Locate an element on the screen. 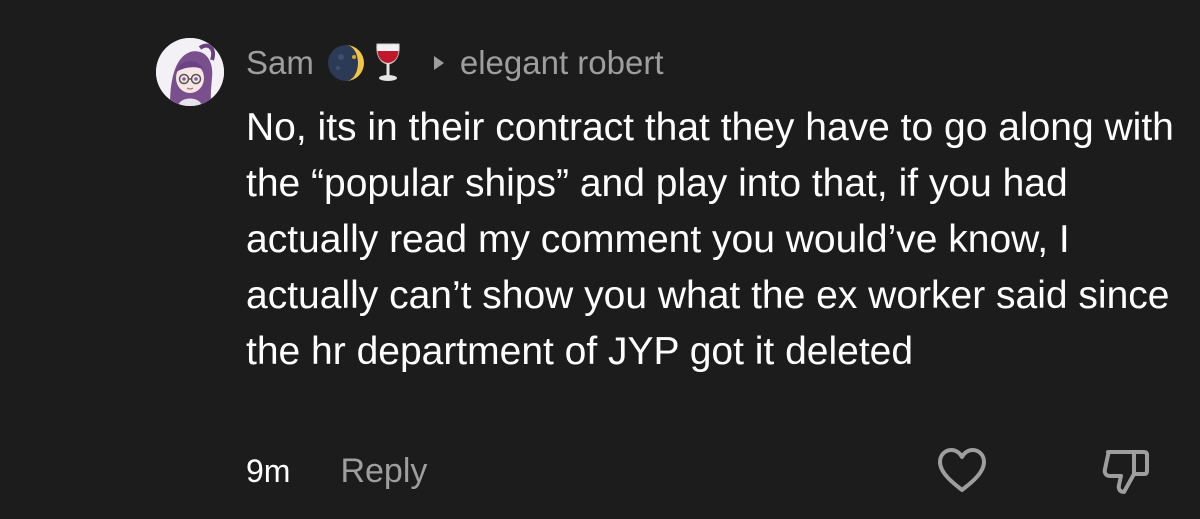  avatar-anime-girl-icon is located at coordinates (190, 72).